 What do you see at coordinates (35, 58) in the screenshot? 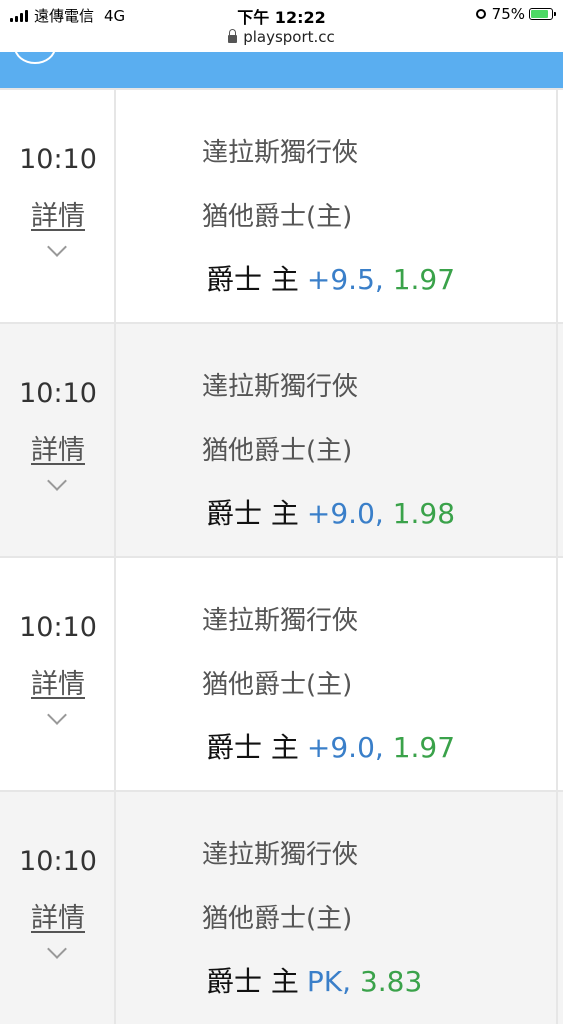
I see `header-logo` at bounding box center [35, 58].